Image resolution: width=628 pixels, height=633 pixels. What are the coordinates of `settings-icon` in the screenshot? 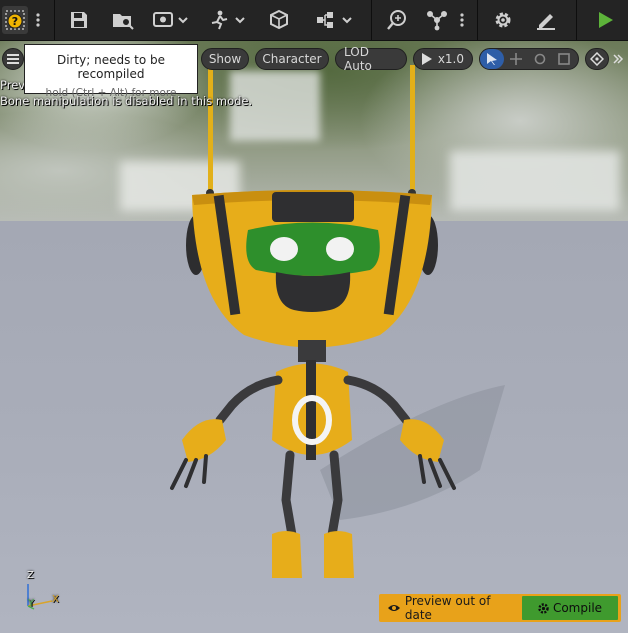 It's located at (503, 20).